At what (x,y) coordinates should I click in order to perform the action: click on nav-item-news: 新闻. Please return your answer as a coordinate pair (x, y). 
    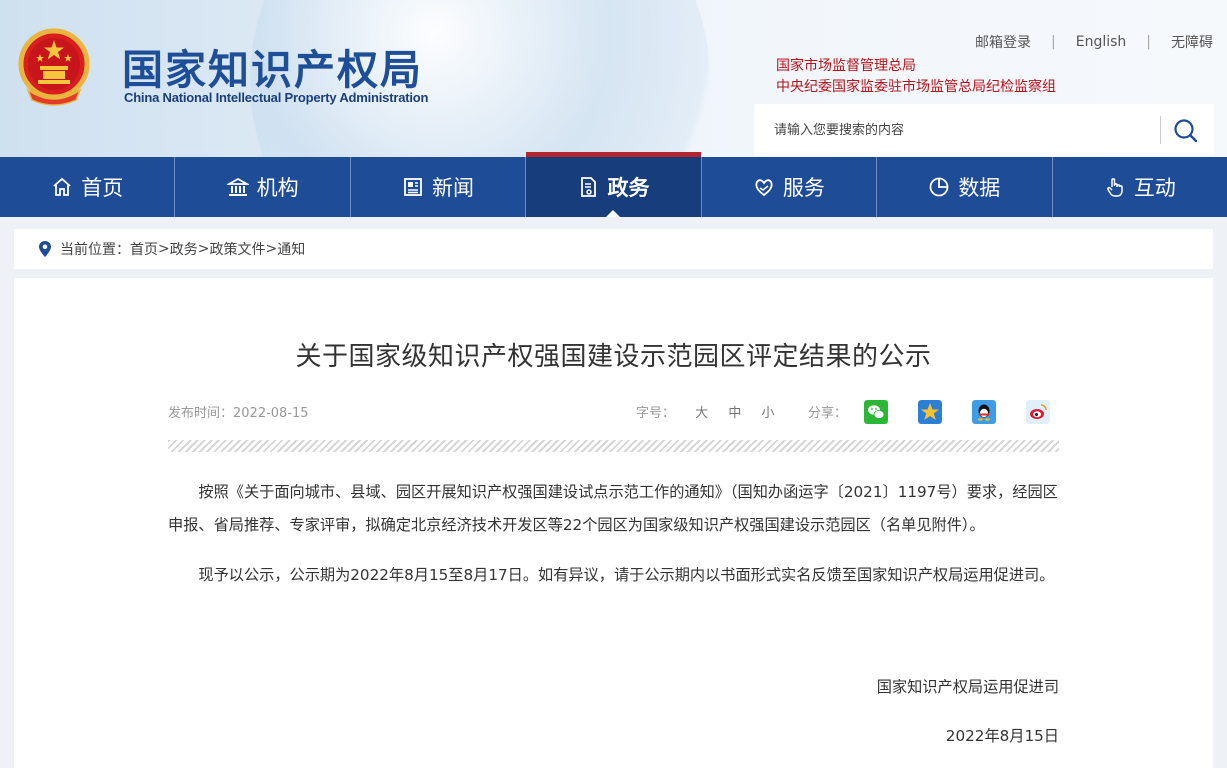
    Looking at the image, I should click on (439, 187).